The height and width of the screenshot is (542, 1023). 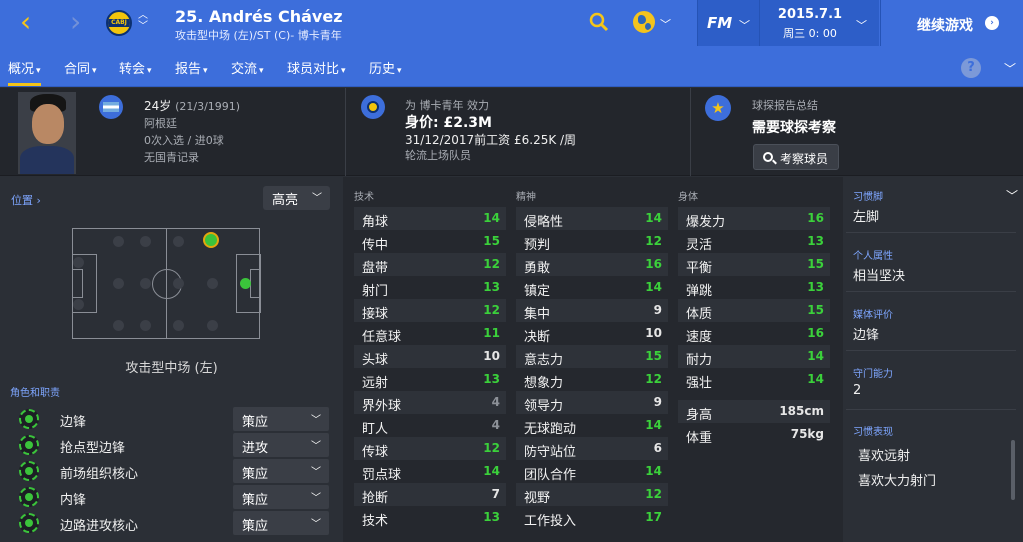 What do you see at coordinates (699, 337) in the screenshot?
I see `attribute-name: 速度` at bounding box center [699, 337].